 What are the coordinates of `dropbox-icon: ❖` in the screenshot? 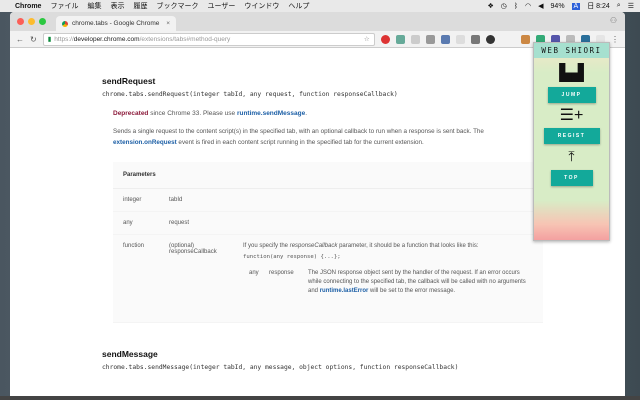 It's located at (490, 6).